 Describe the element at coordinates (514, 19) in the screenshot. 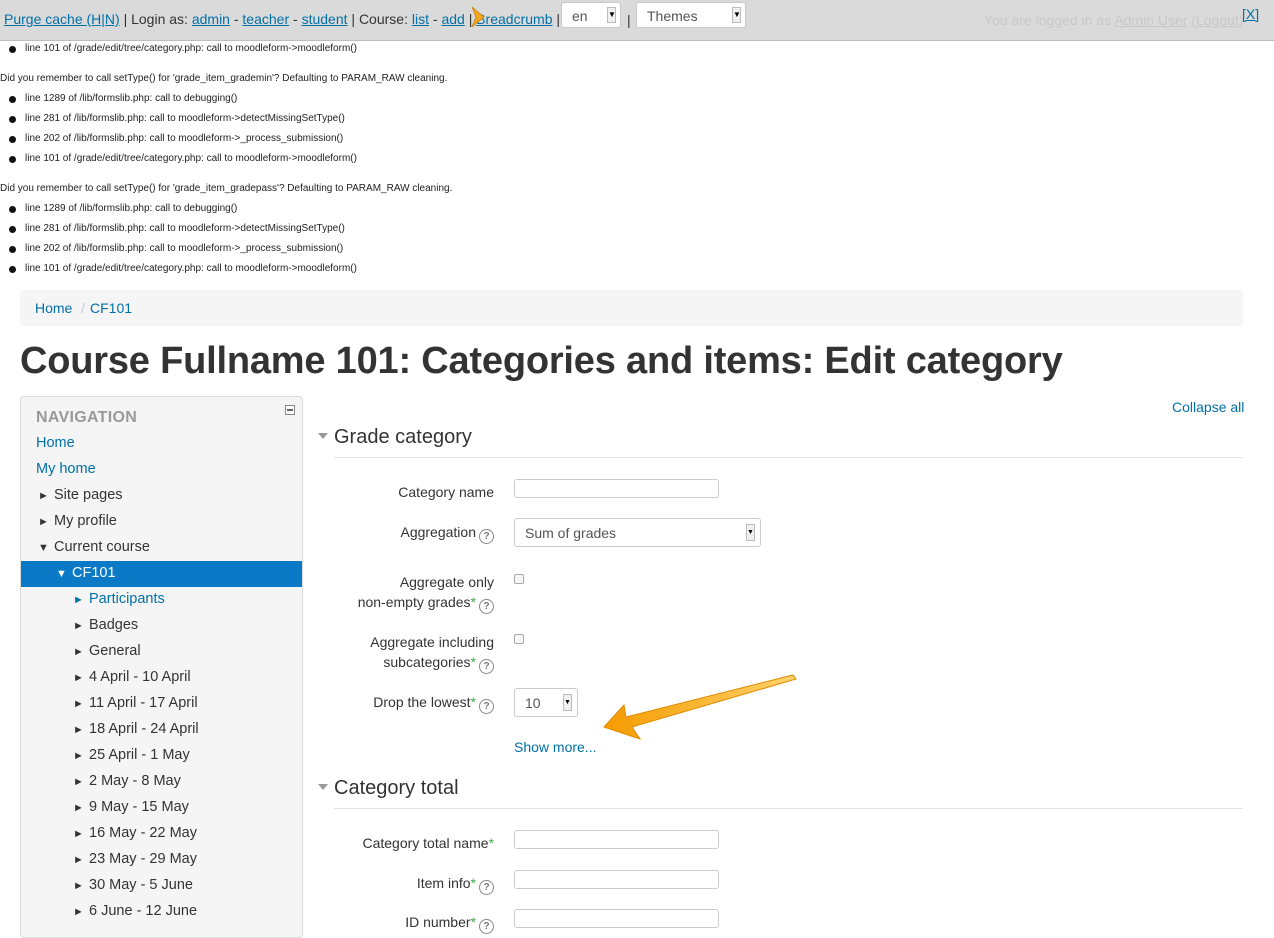

I see `breadcrumb-link: Breadcrumb` at that location.